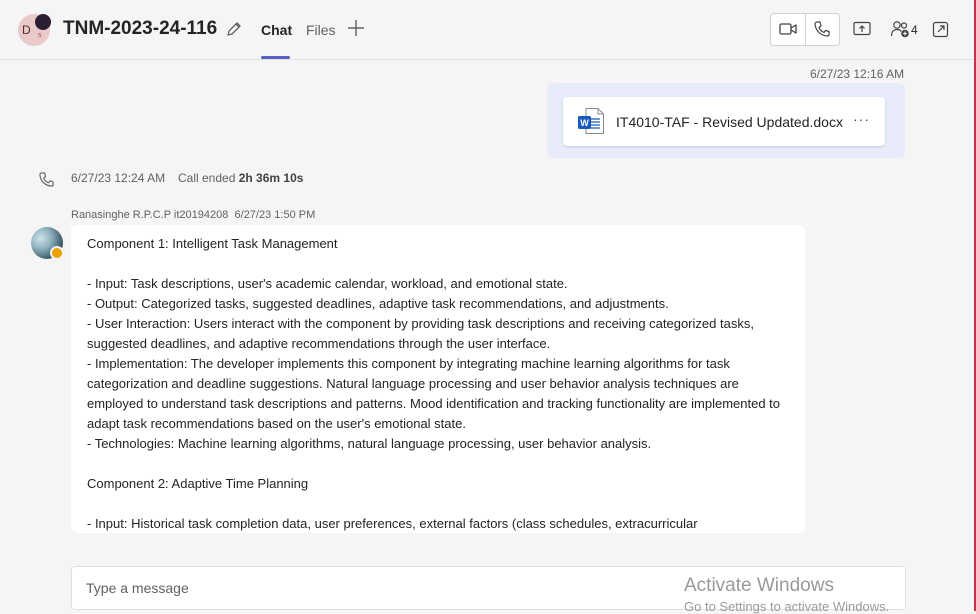 The image size is (976, 614). I want to click on chat-header: D s TNM-2023-24-116 Chat Files 4, so click(488, 30).